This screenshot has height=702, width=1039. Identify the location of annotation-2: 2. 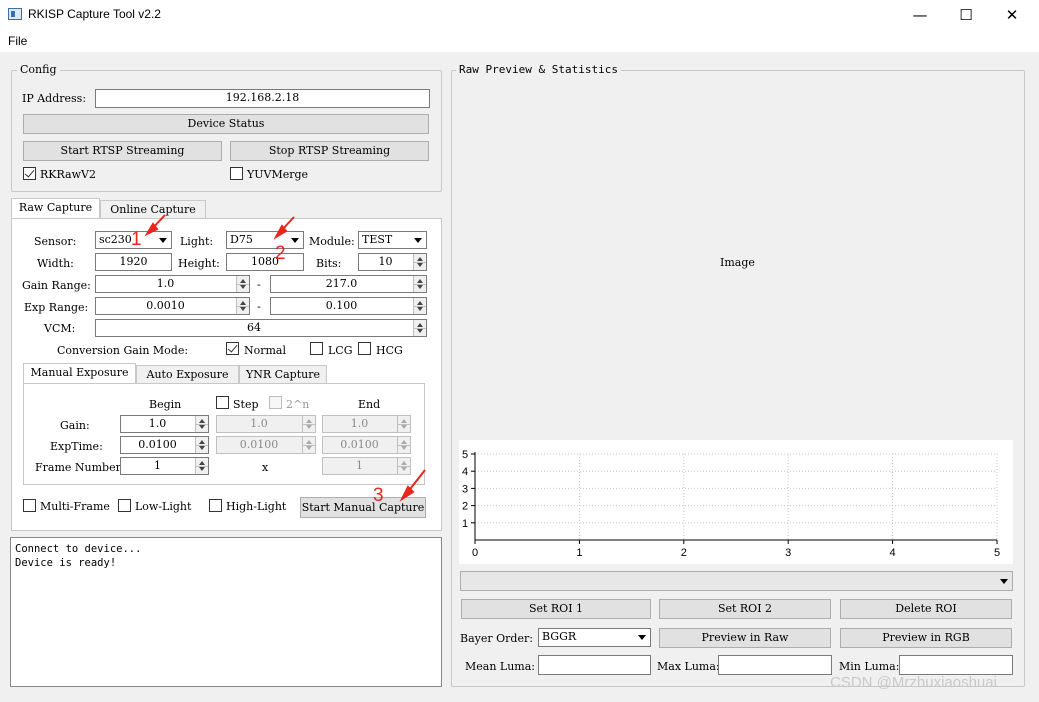
(280, 253).